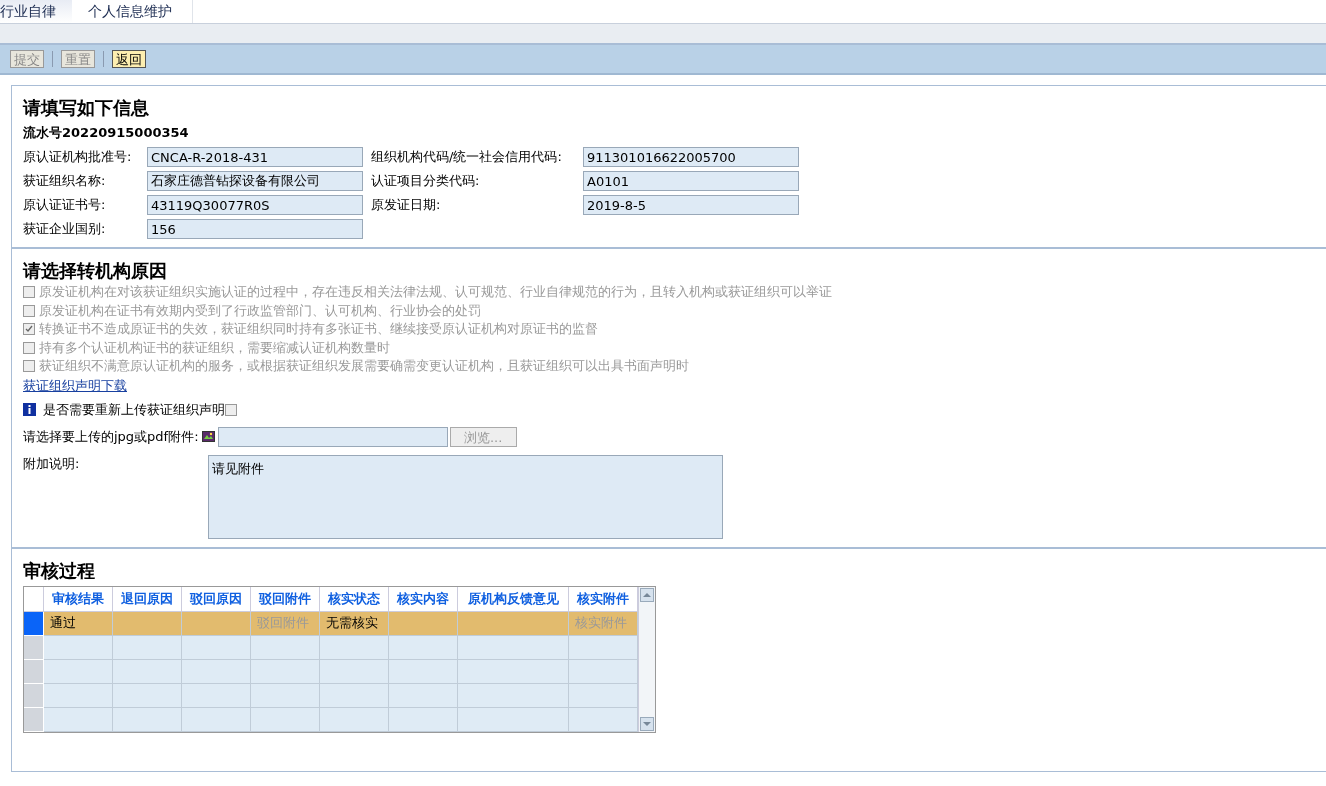  I want to click on input-field: 43119Q30077R0S, so click(255, 205).